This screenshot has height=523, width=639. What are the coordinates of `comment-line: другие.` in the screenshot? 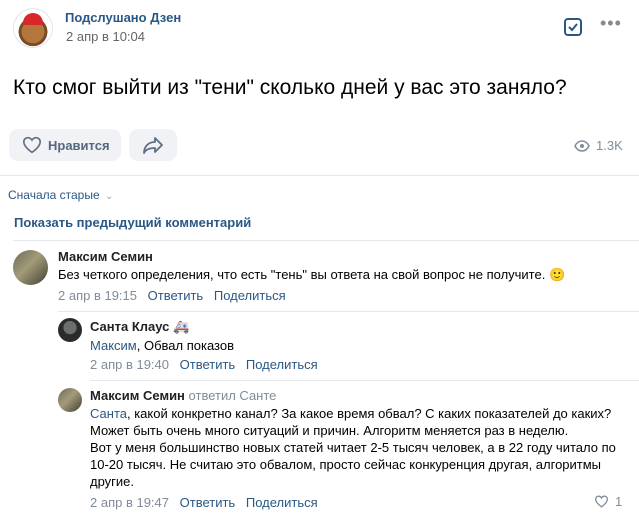 It's located at (112, 481).